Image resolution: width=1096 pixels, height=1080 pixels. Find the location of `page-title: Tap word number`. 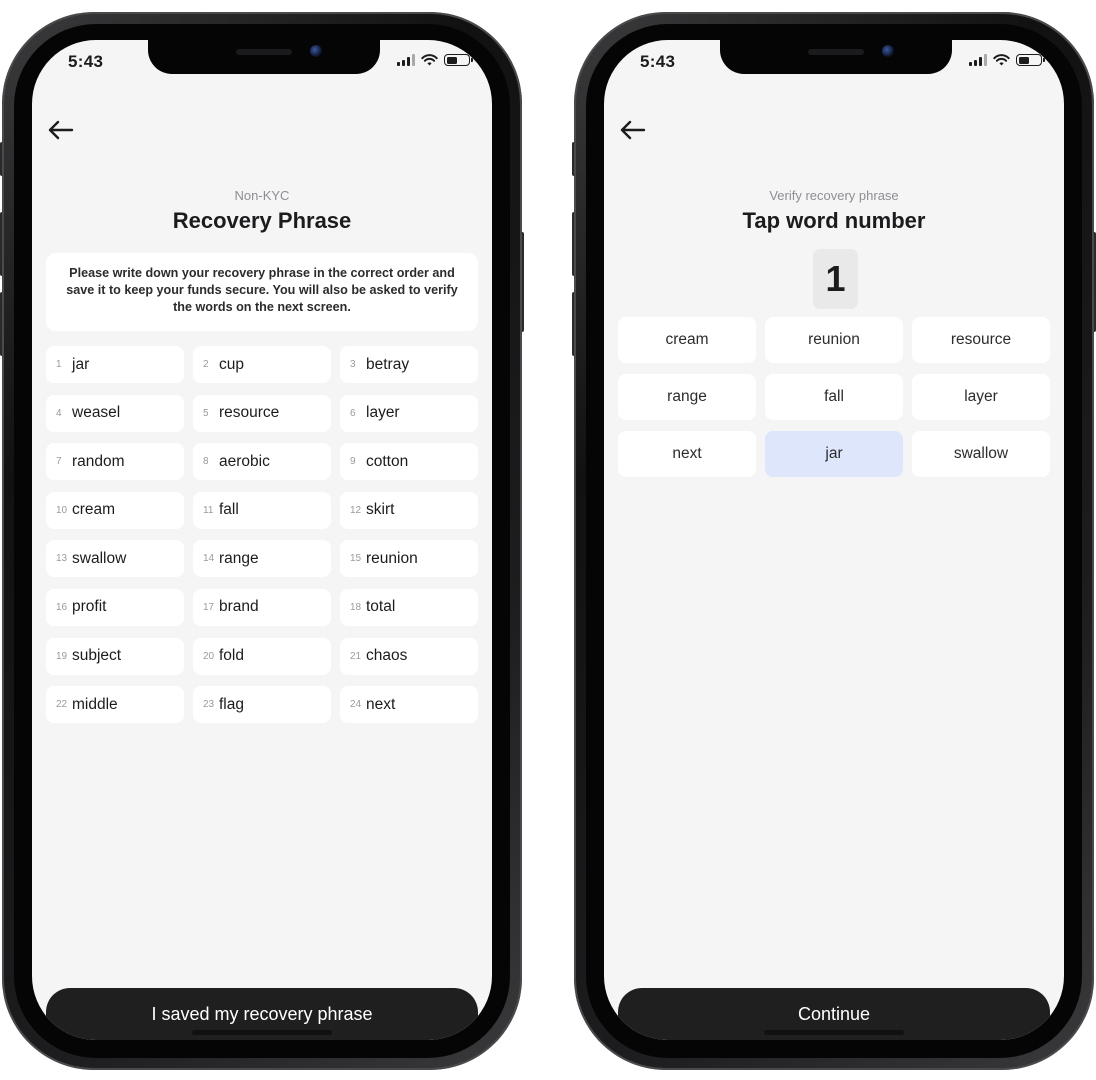

page-title: Tap word number is located at coordinates (834, 220).